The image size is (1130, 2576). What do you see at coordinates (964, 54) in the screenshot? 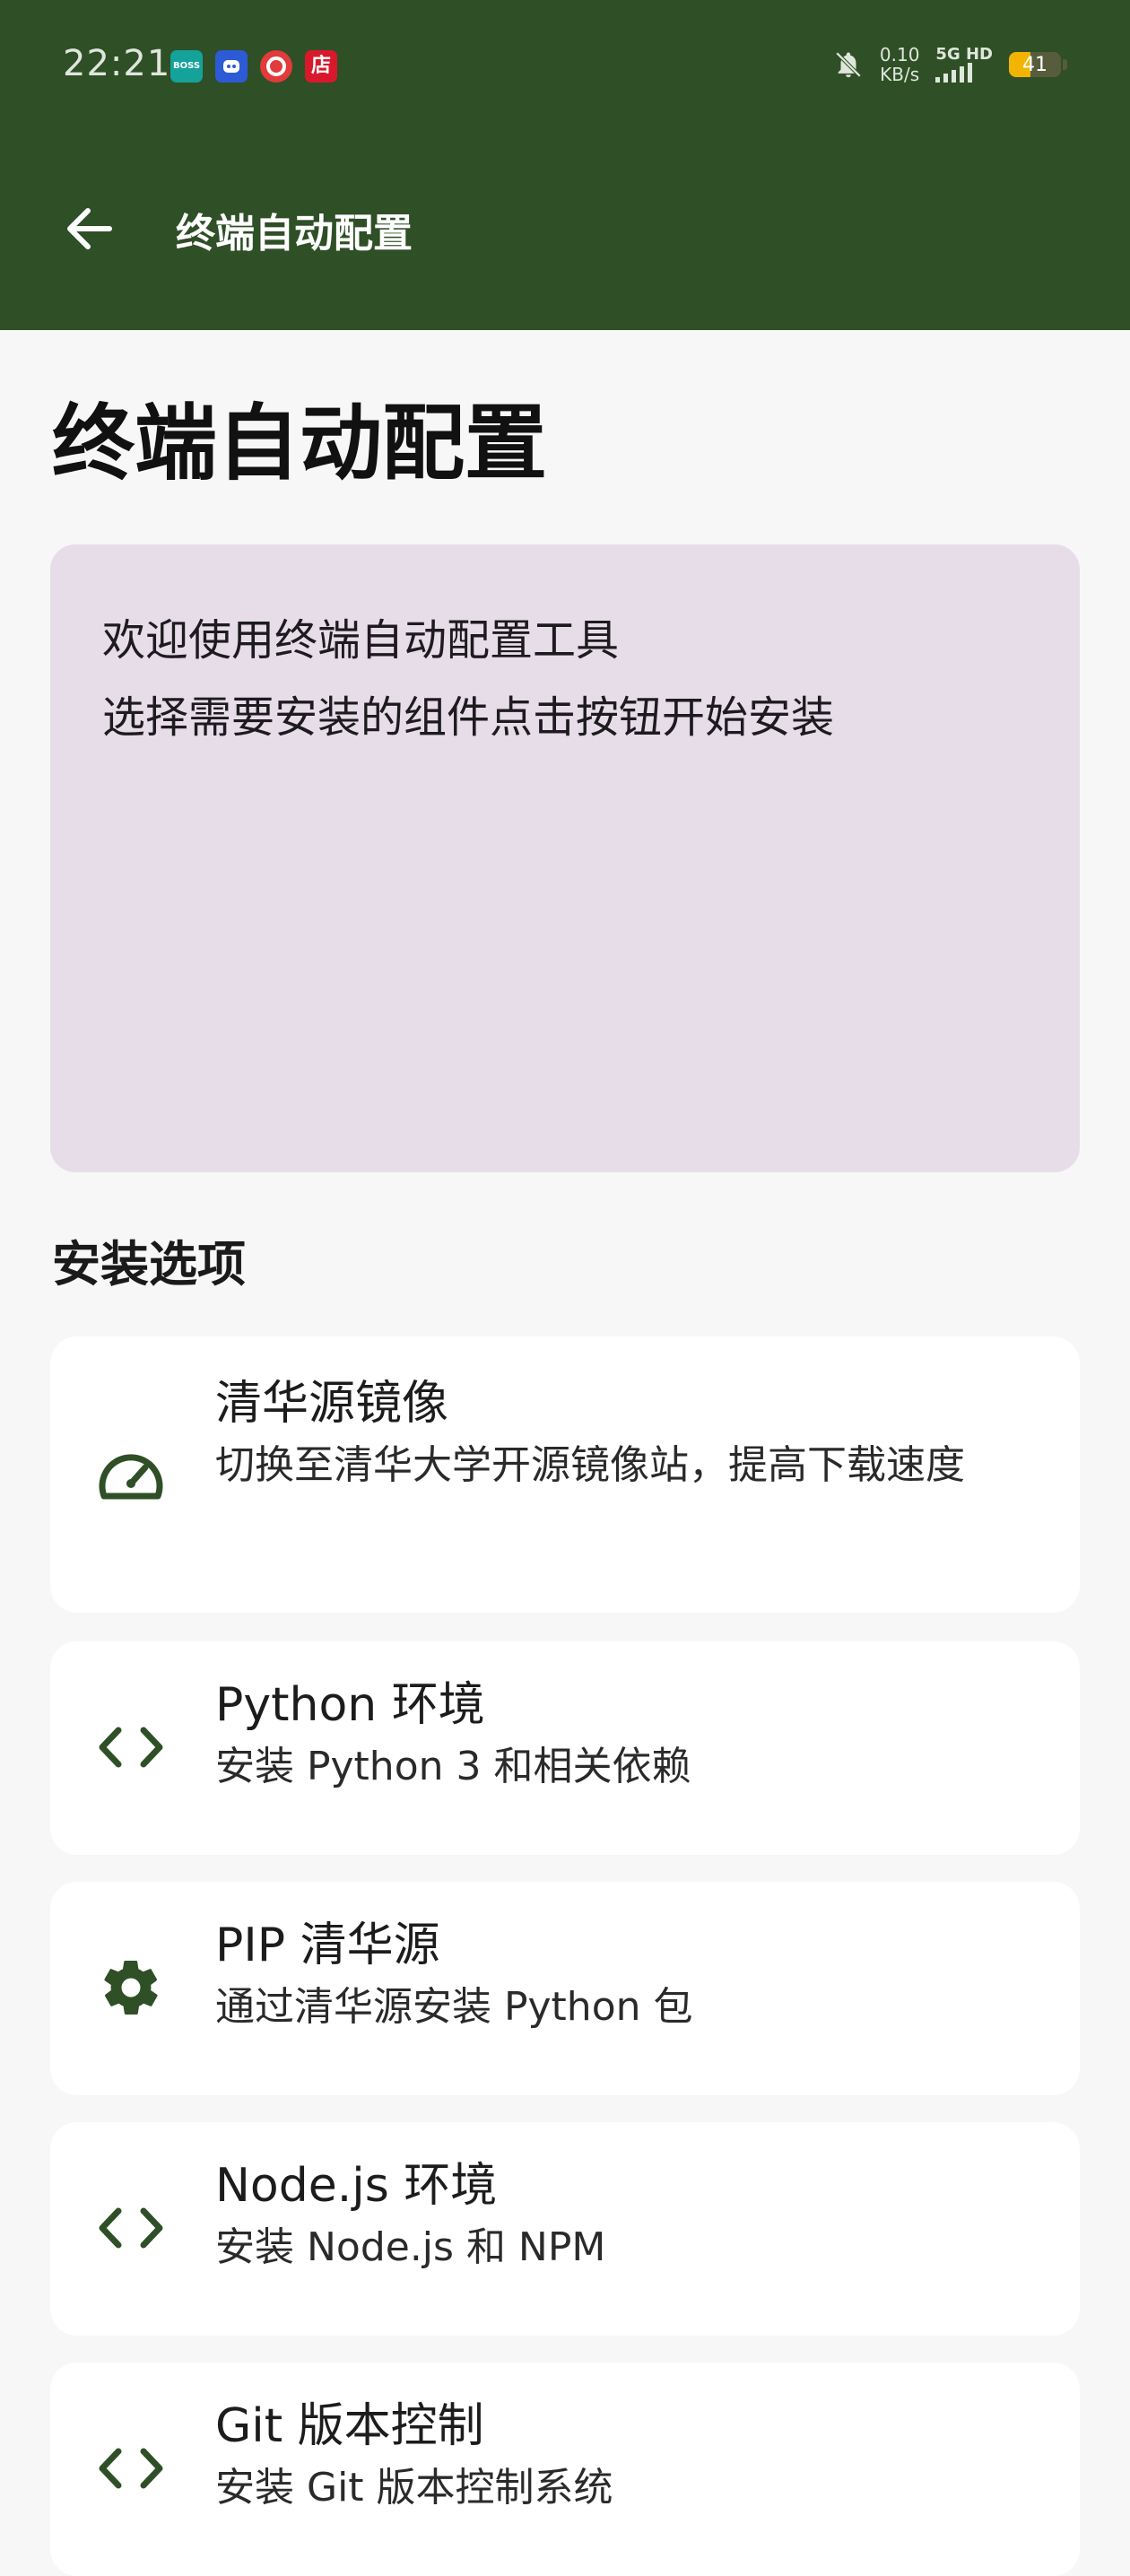
I see `signal-label: 5G HD` at bounding box center [964, 54].